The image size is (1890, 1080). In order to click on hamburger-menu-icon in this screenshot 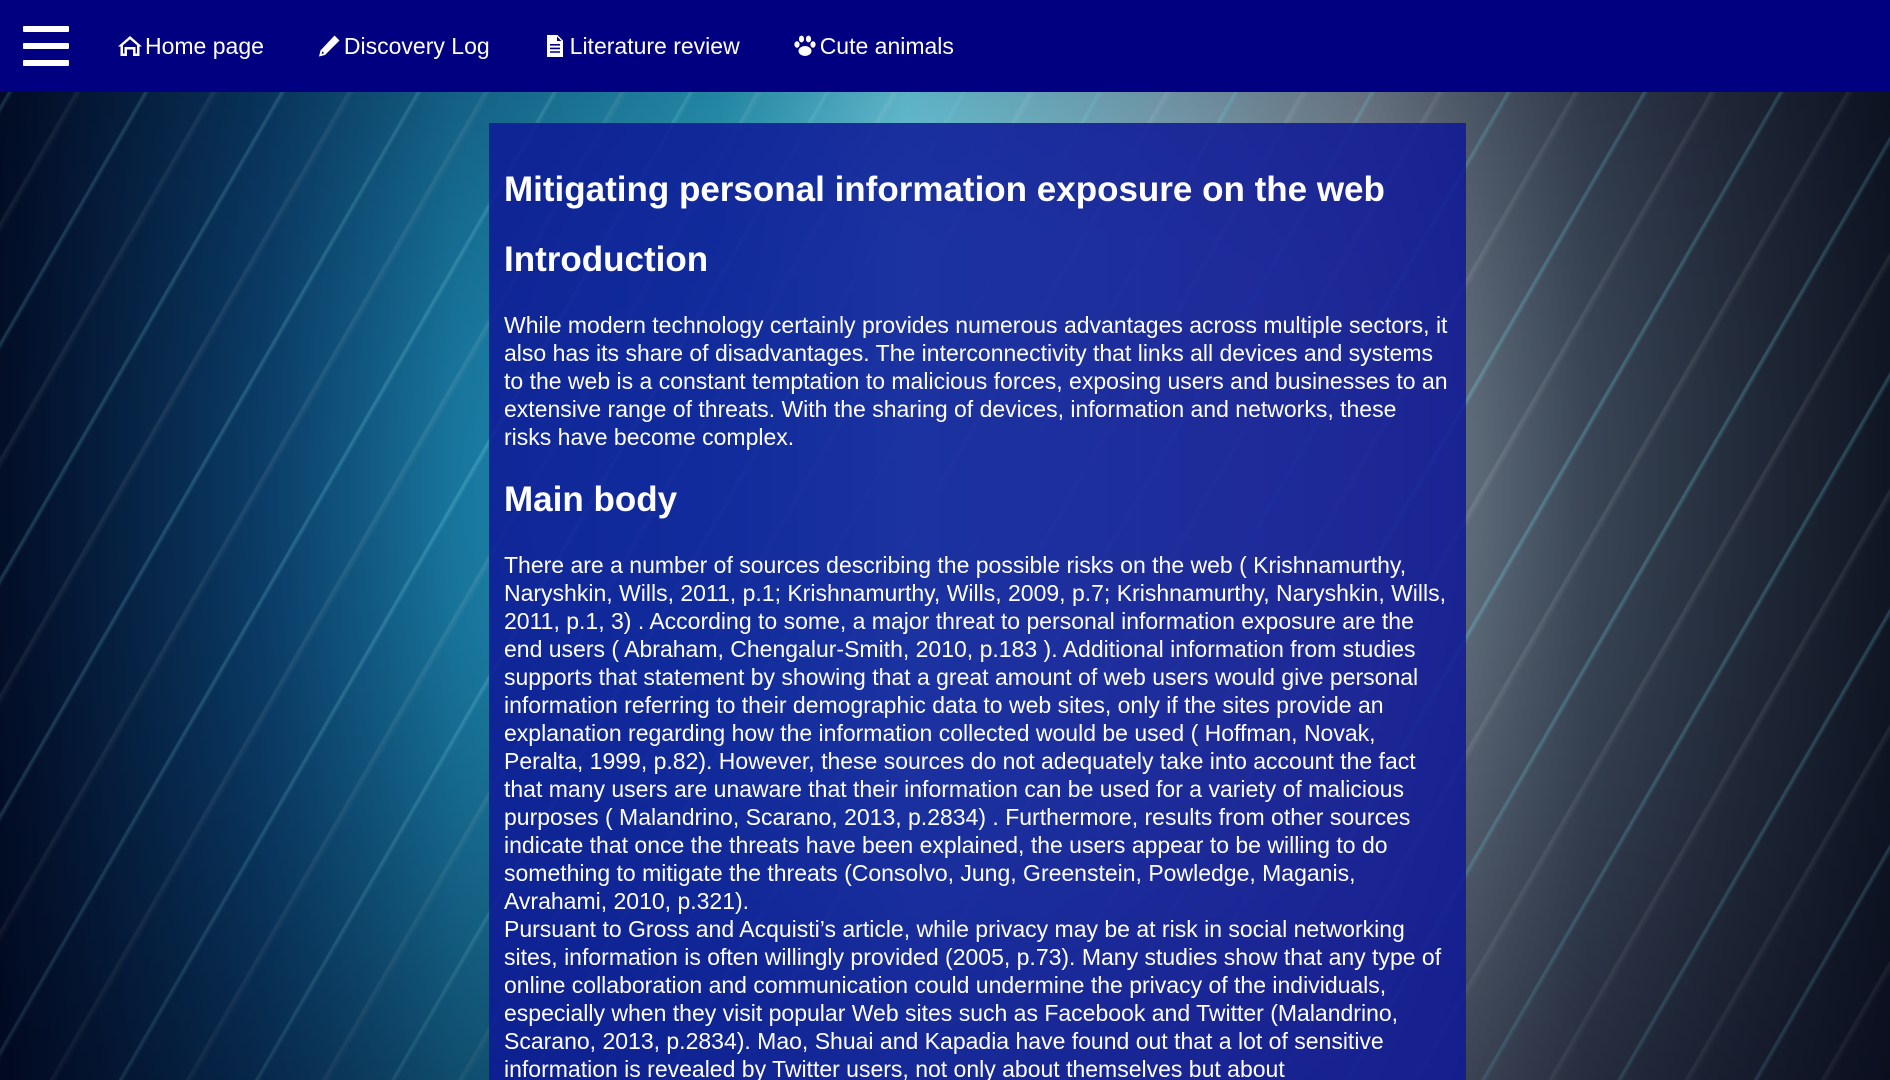, I will do `click(46, 46)`.